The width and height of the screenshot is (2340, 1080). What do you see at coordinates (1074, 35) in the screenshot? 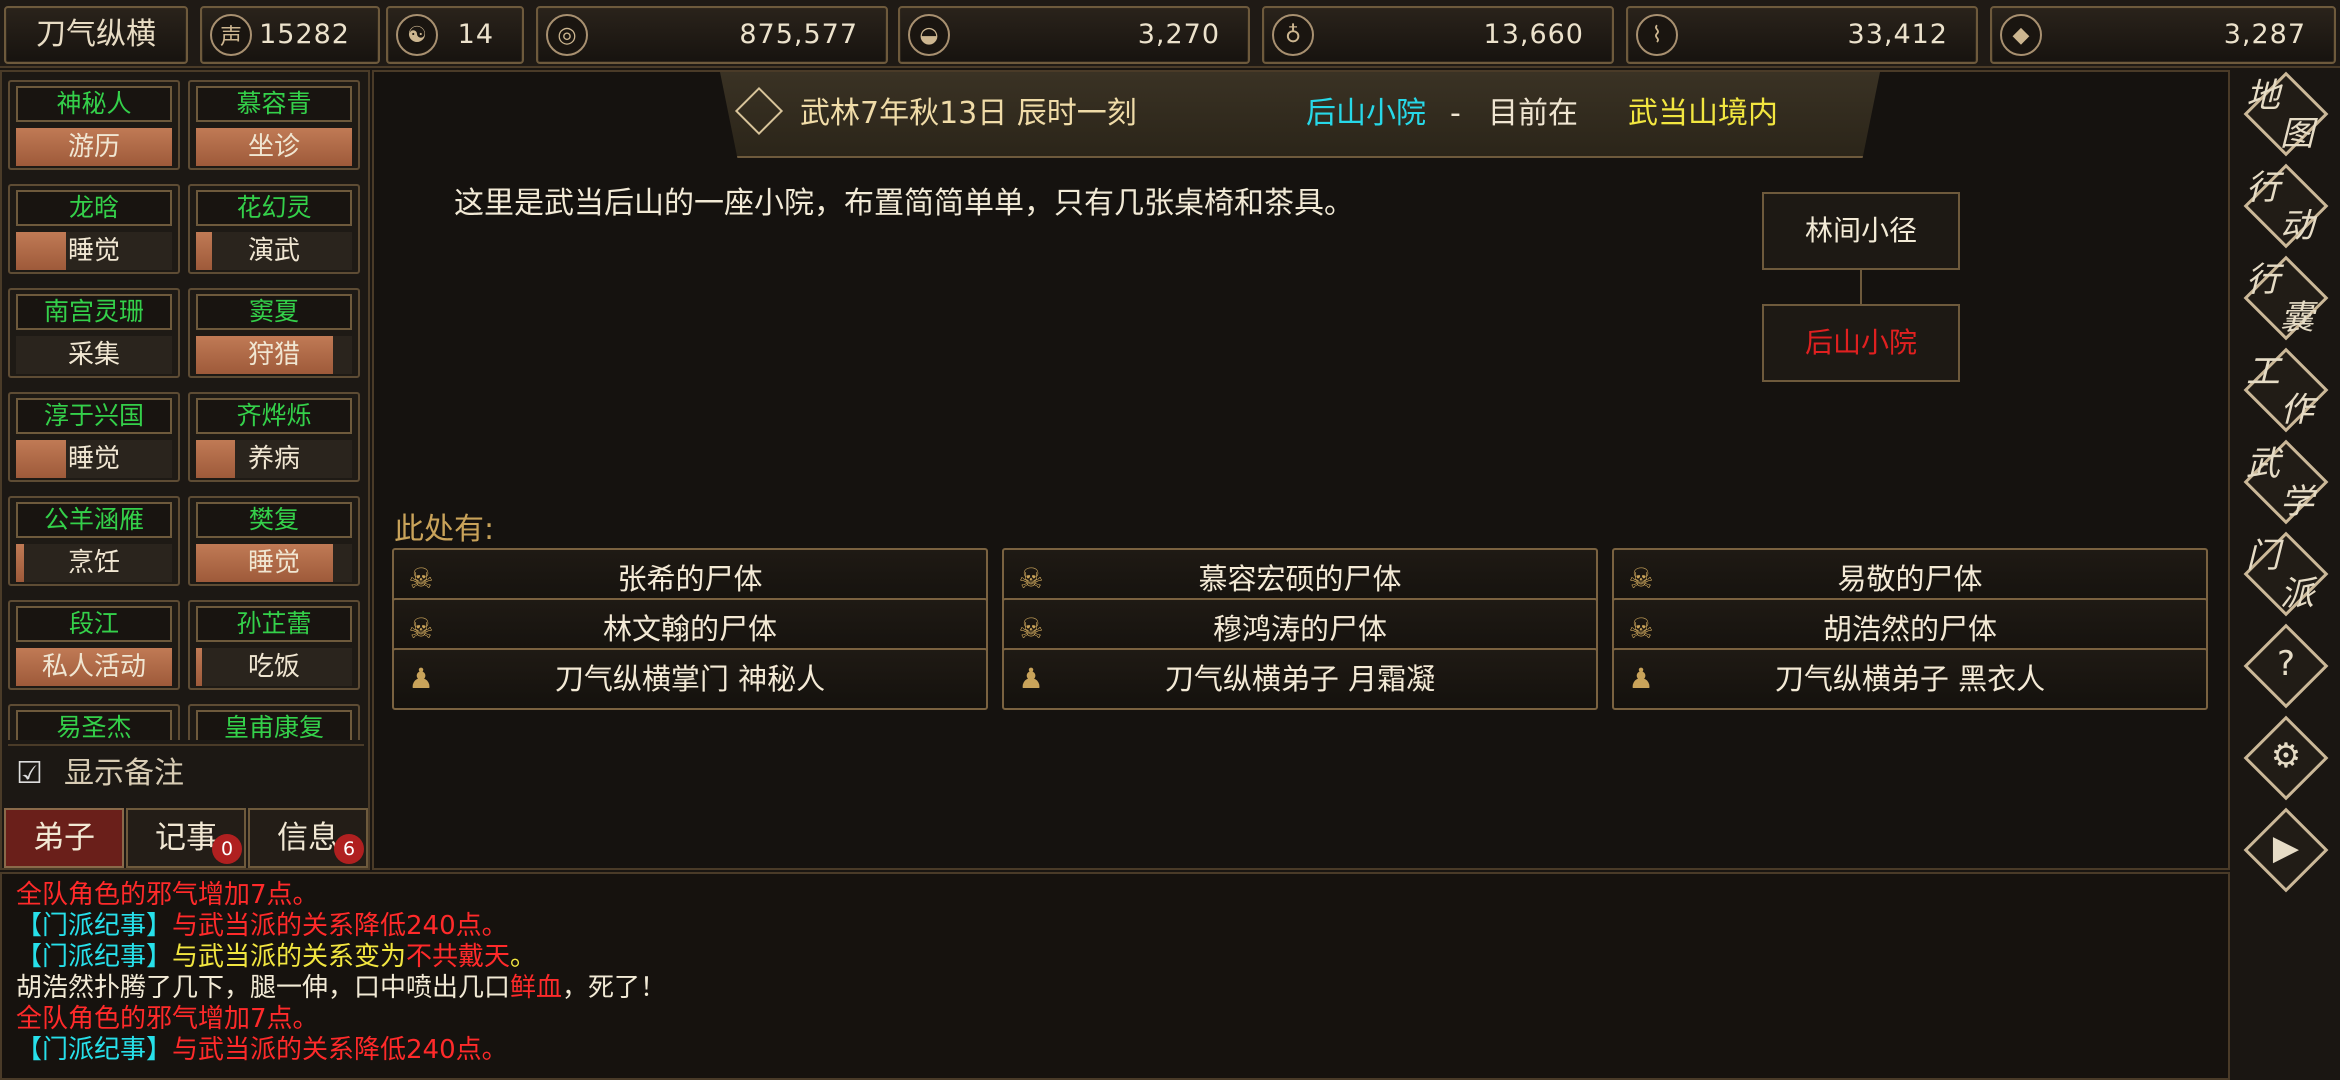
I see `resource-food: ◒ 3,270` at bounding box center [1074, 35].